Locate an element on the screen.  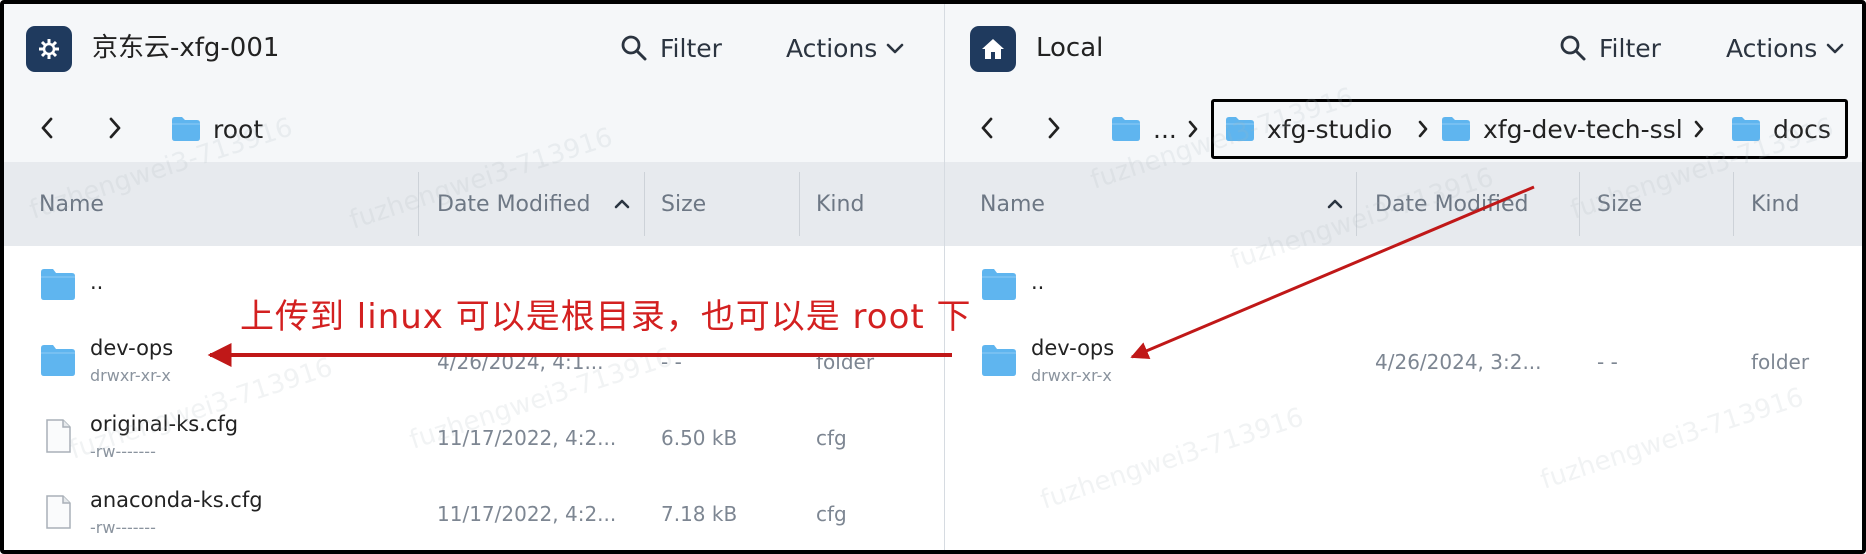
navigation-bar: root is located at coordinates (474, 128).